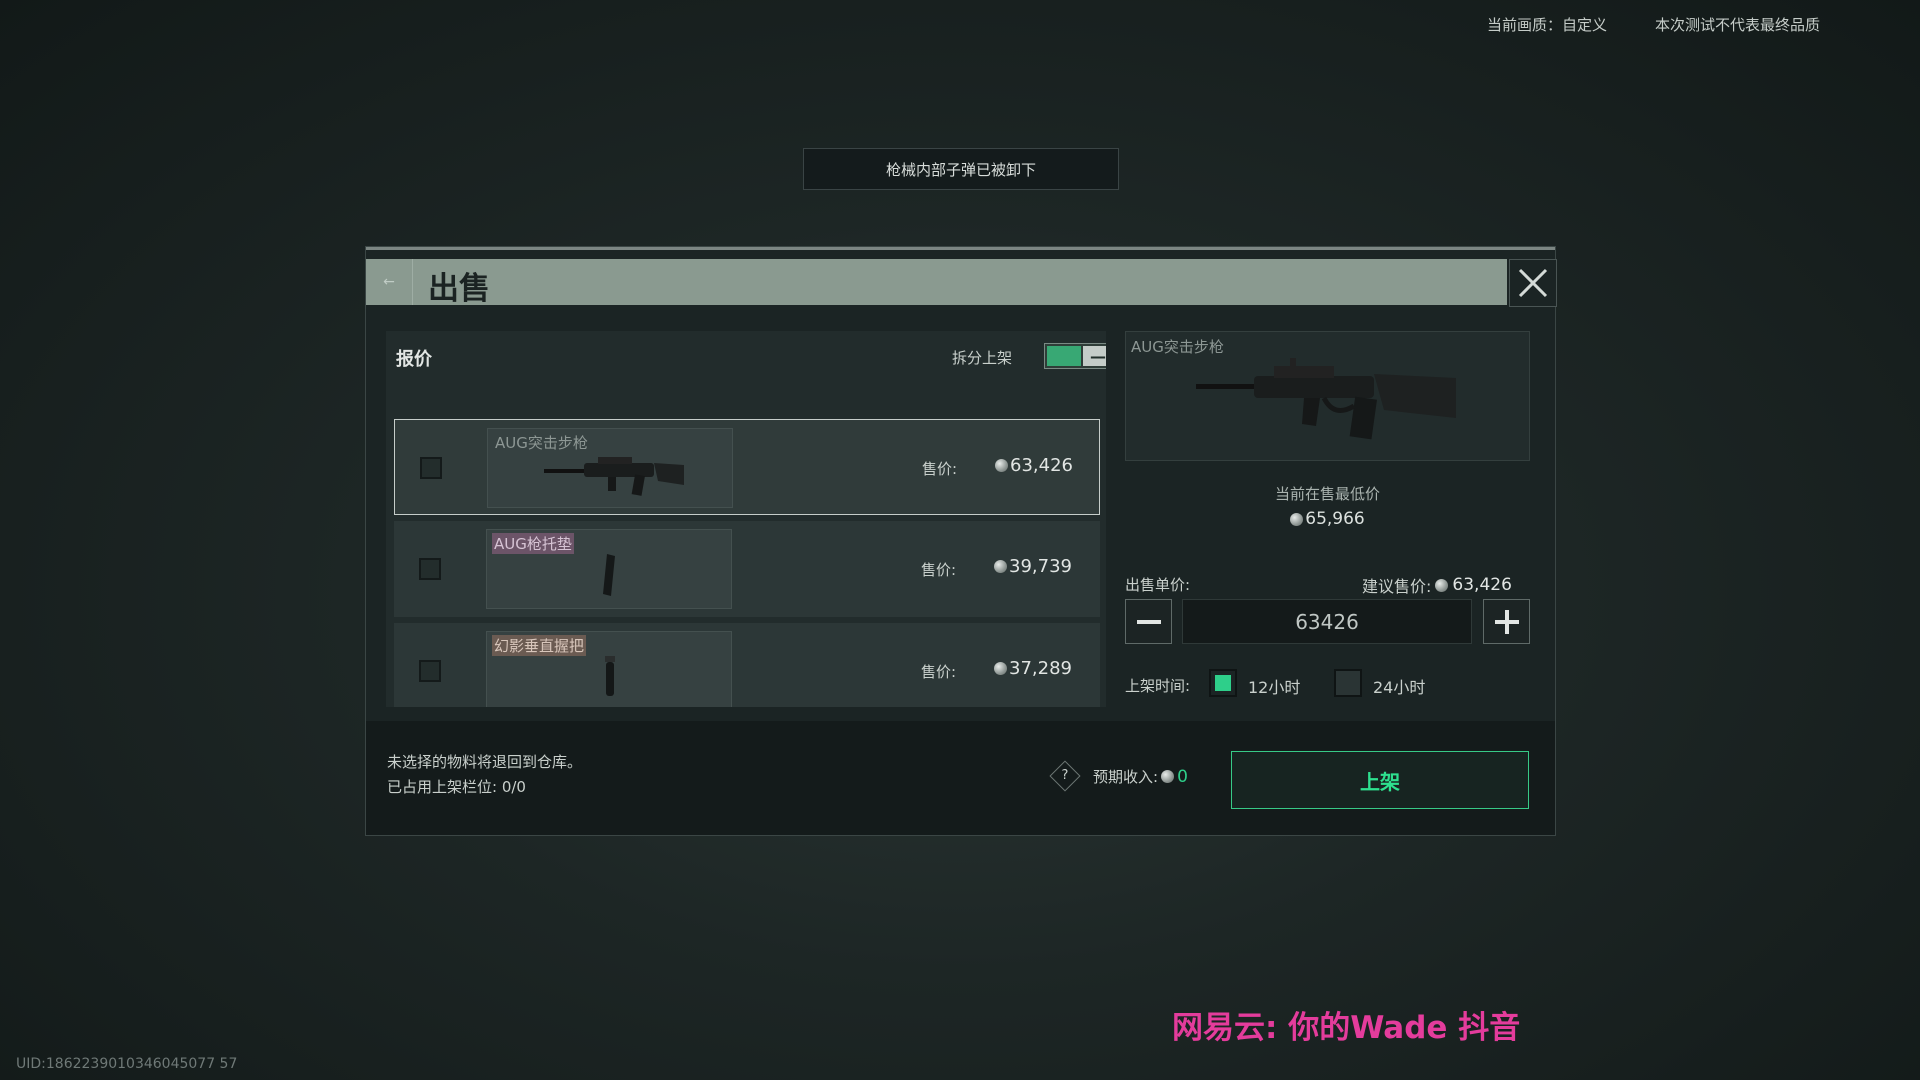 This screenshot has width=1920, height=1080. Describe the element at coordinates (960, 248) in the screenshot. I see `dialog-top-line` at that location.